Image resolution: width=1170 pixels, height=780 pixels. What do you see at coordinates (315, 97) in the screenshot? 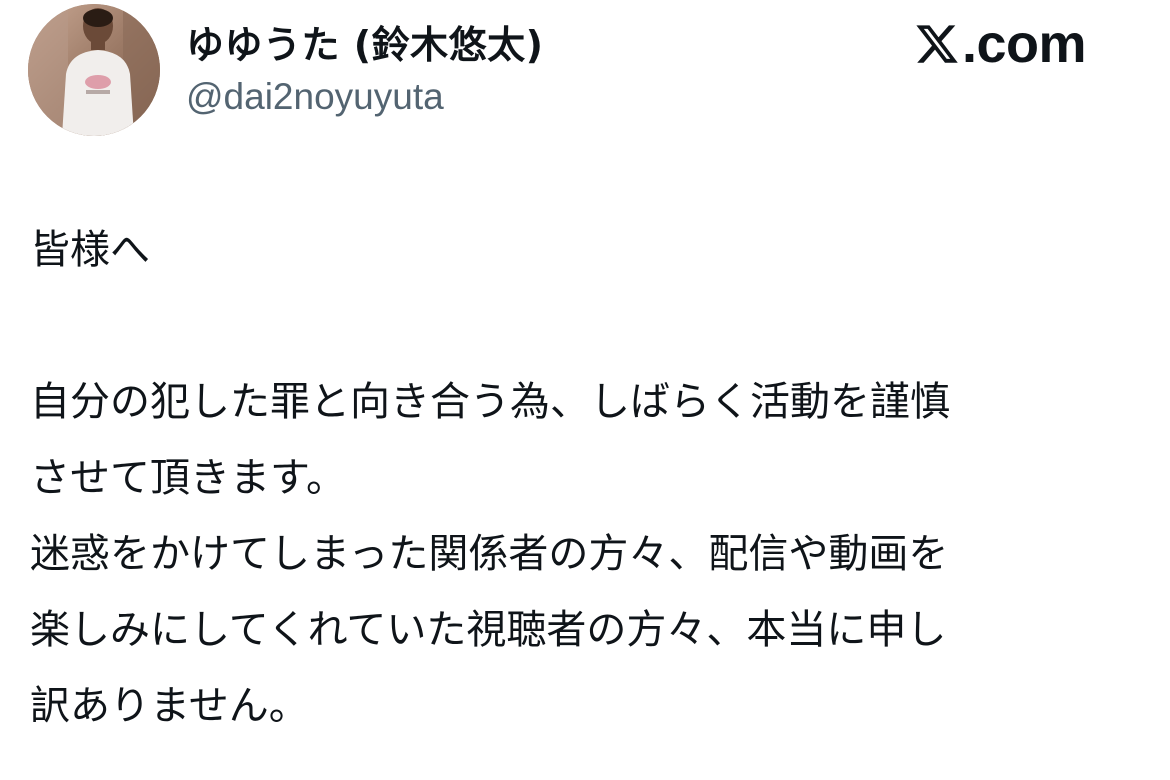
I see `author-handle: @dai2noyuyuta` at bounding box center [315, 97].